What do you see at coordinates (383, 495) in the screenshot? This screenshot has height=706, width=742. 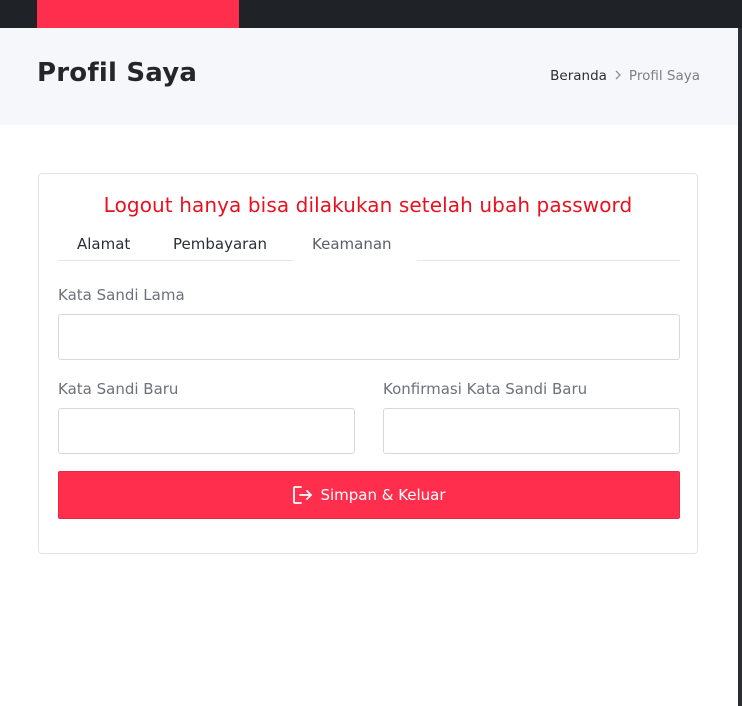 I see `save-and-logout-label: Simpan & Keluar` at bounding box center [383, 495].